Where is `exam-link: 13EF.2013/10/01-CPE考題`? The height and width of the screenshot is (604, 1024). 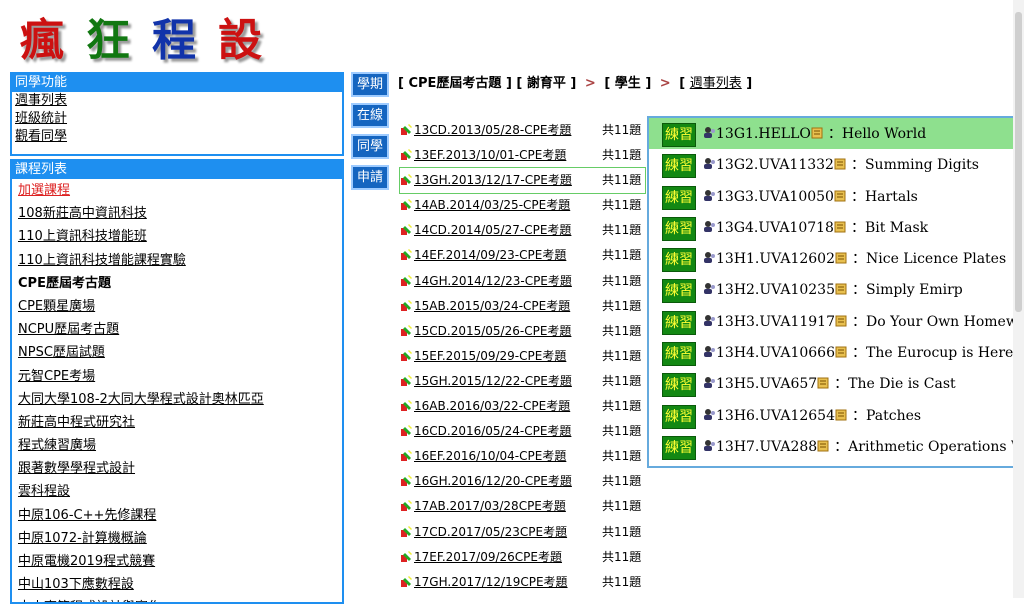
exam-link: 13EF.2013/10/01-CPE考題 is located at coordinates (490, 155).